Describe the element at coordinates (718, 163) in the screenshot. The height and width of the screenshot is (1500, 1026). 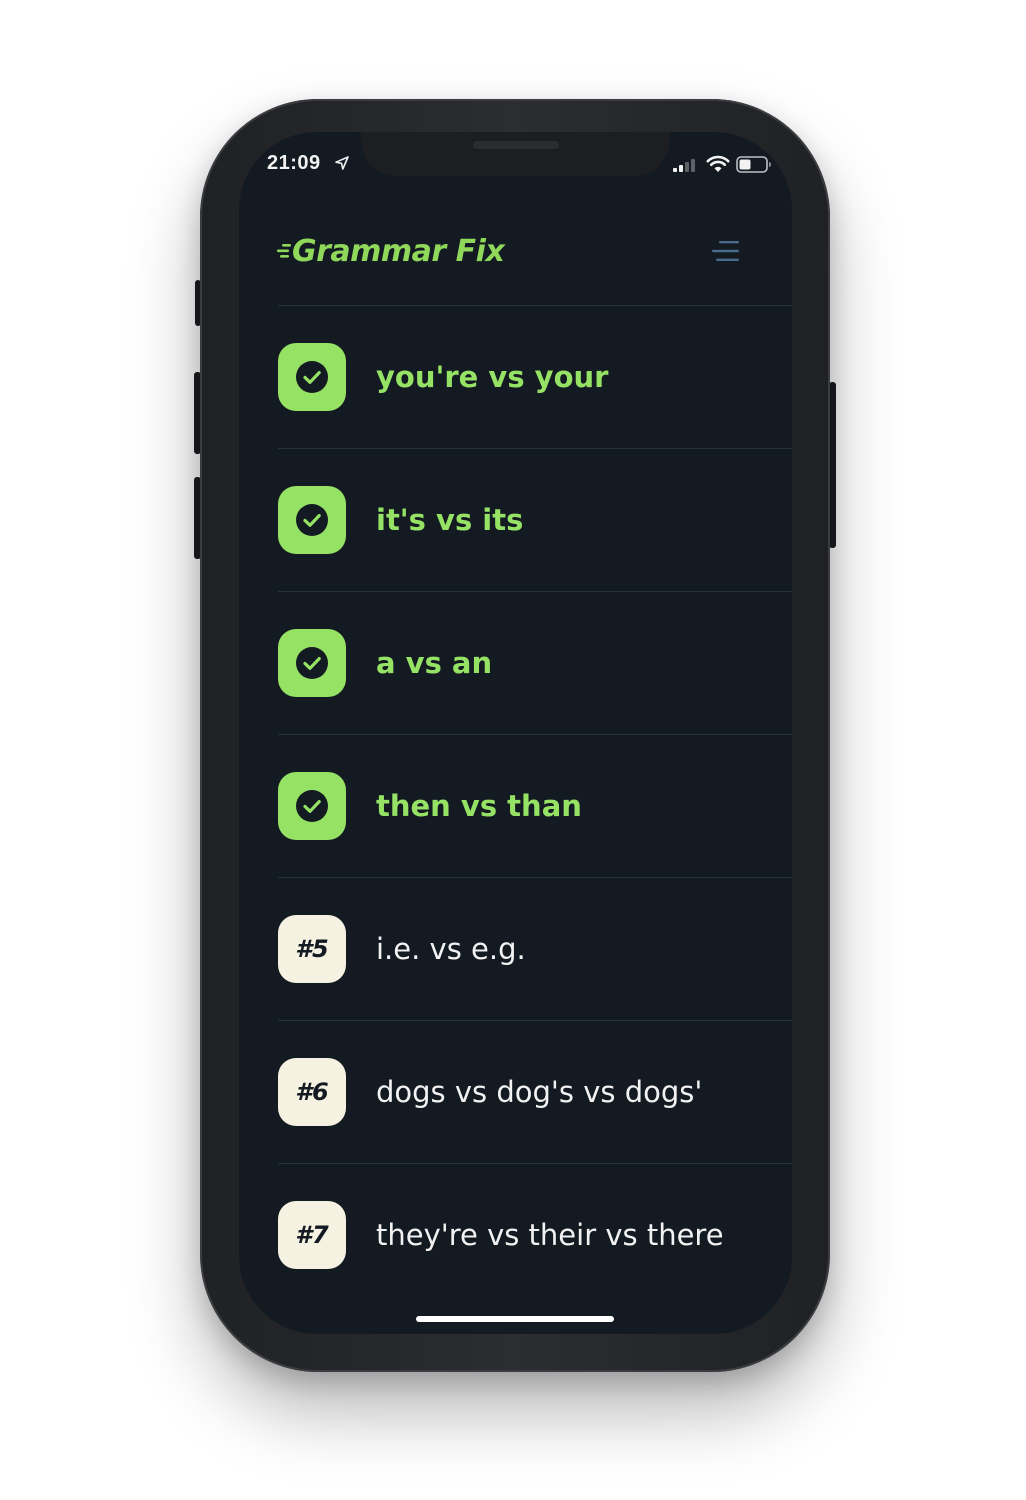
I see `wifi-icon` at that location.